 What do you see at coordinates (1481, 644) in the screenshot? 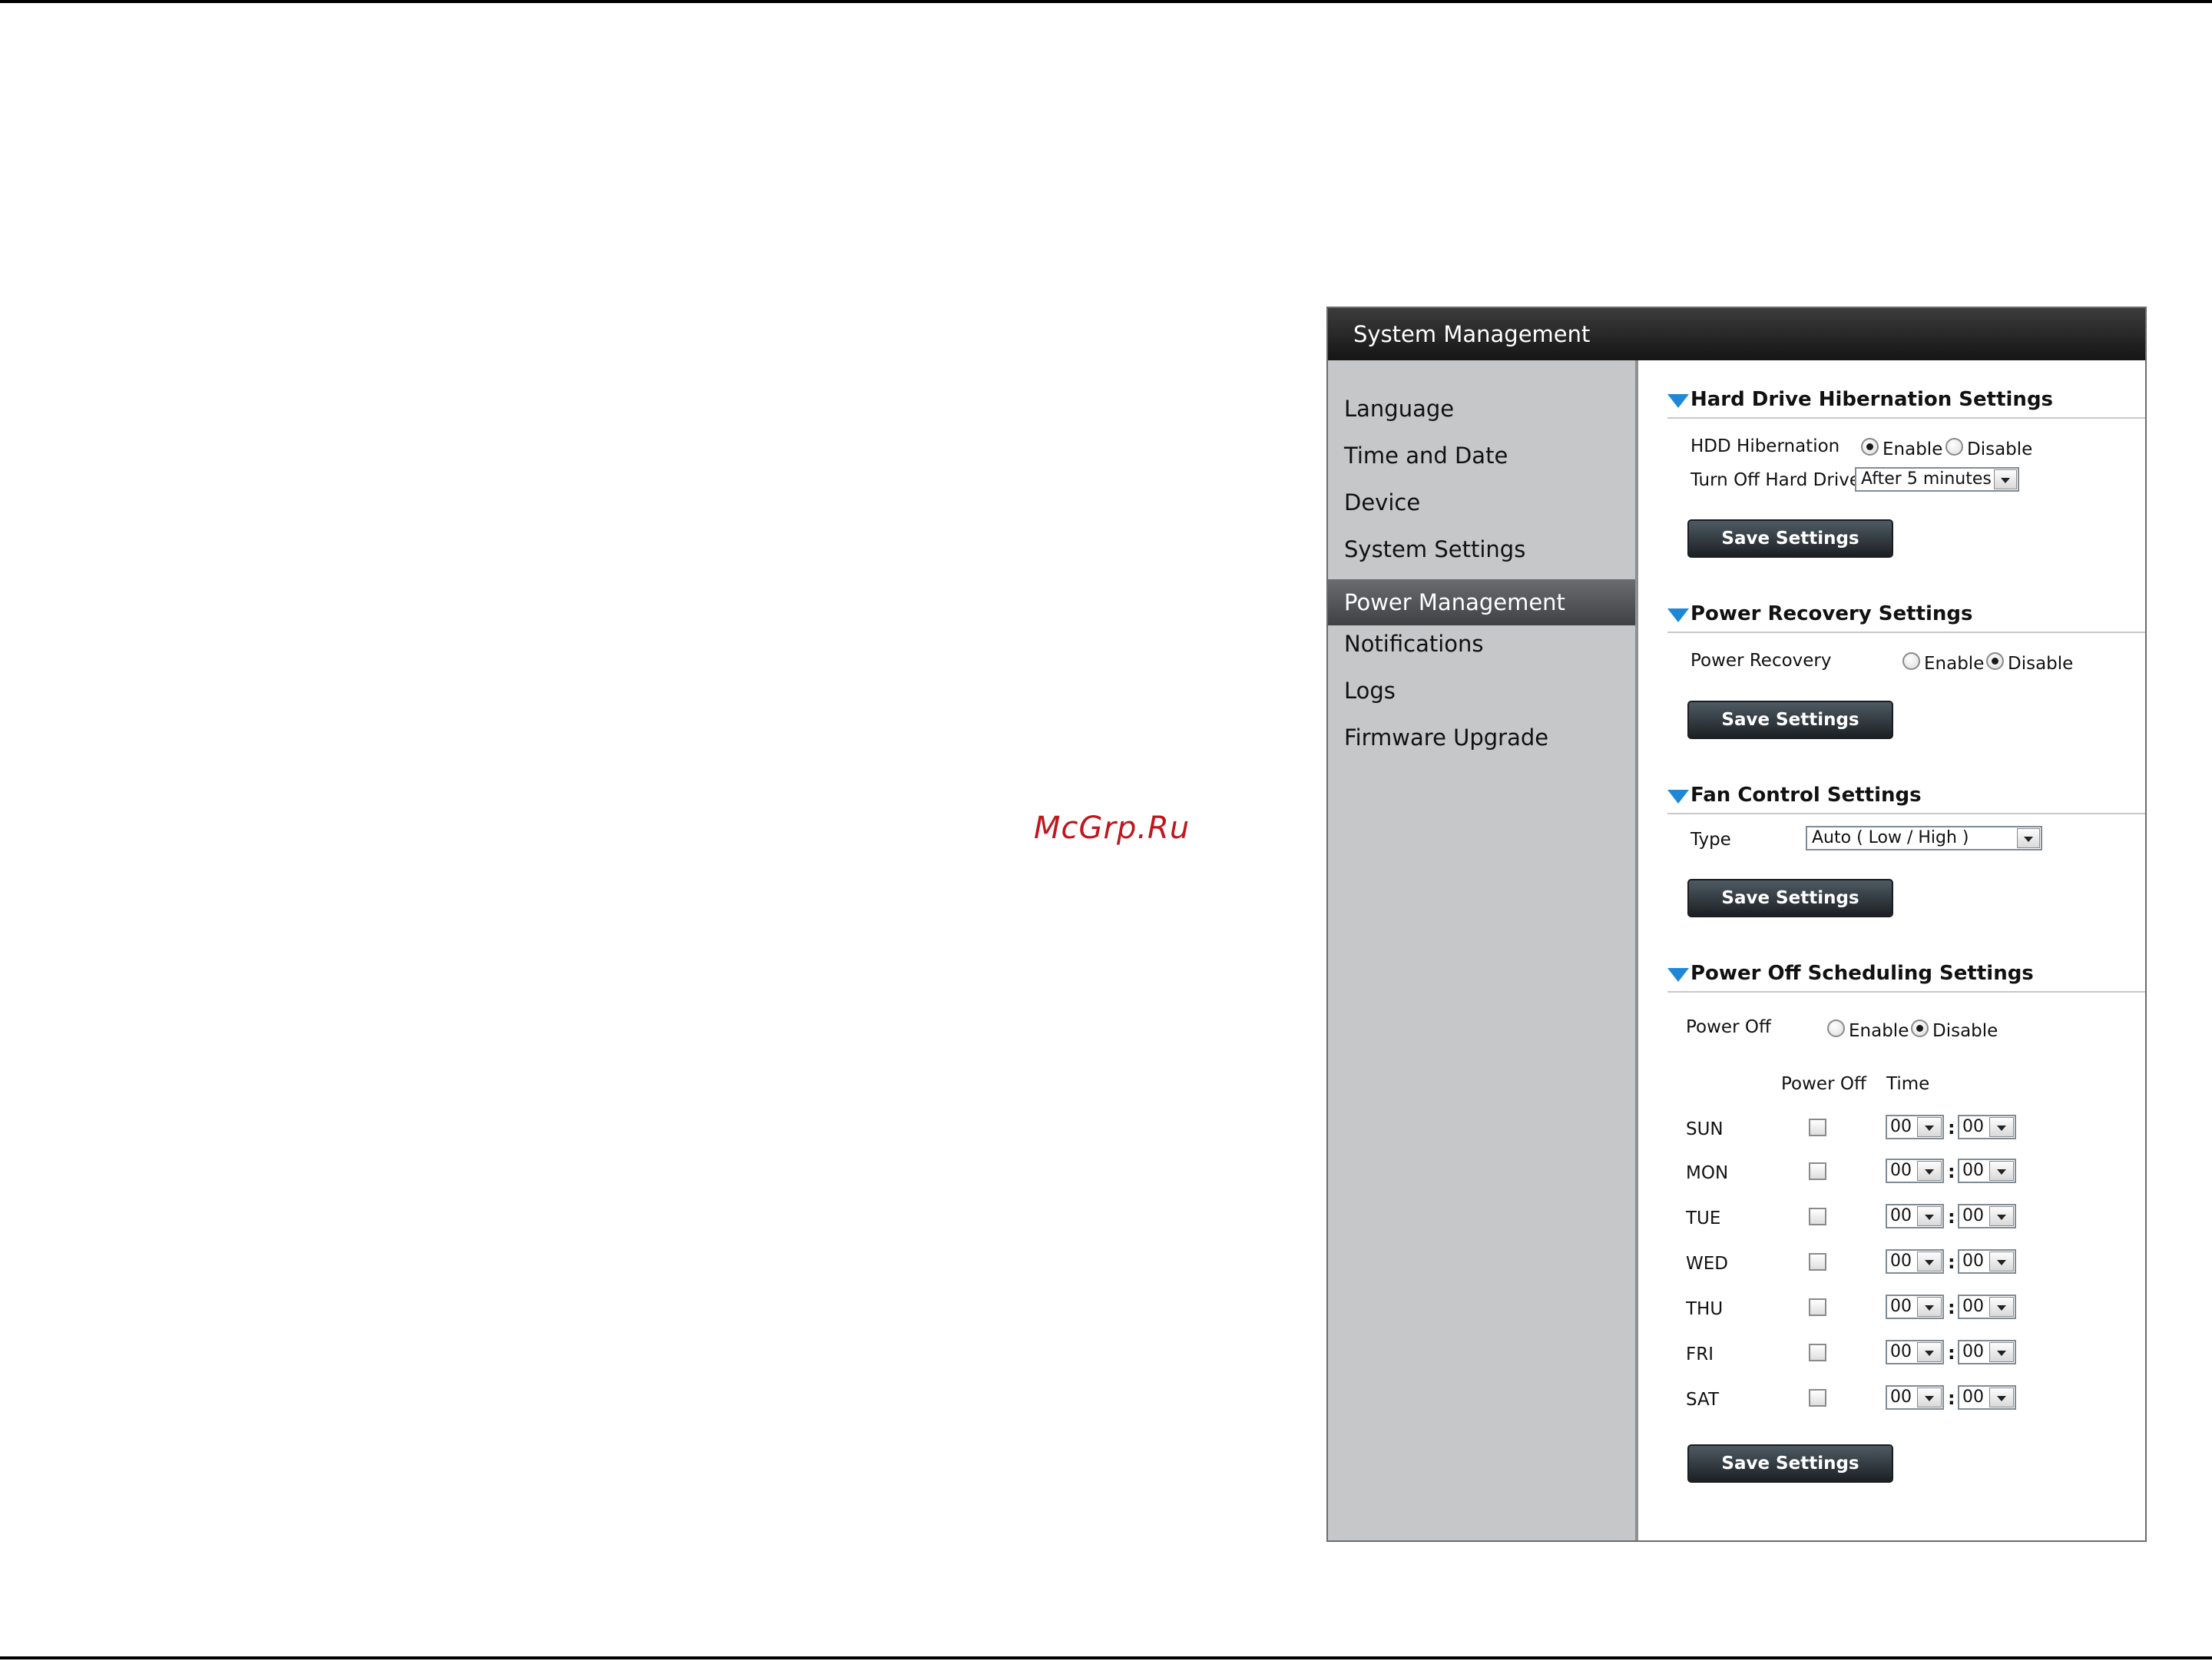
I see `sidebar-item-notifications: Notifications` at bounding box center [1481, 644].